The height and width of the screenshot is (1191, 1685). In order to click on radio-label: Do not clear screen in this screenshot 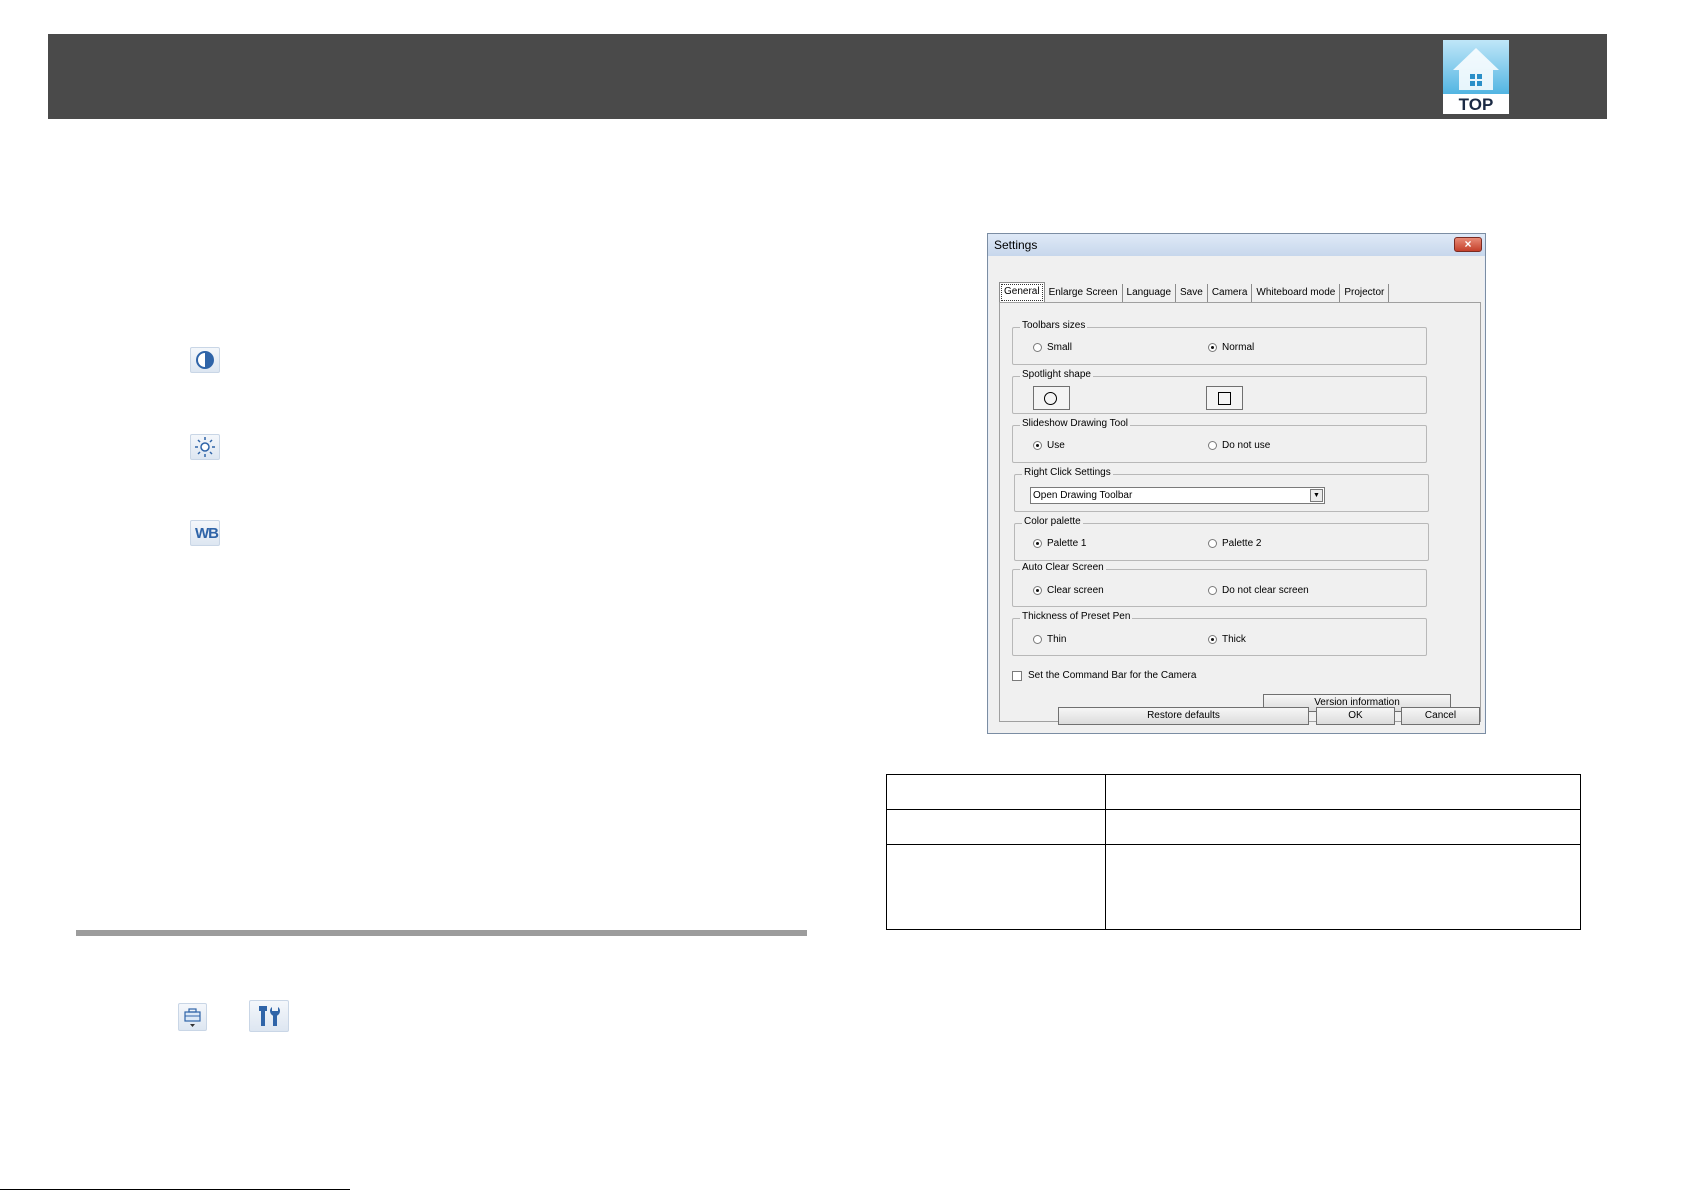, I will do `click(1265, 590)`.